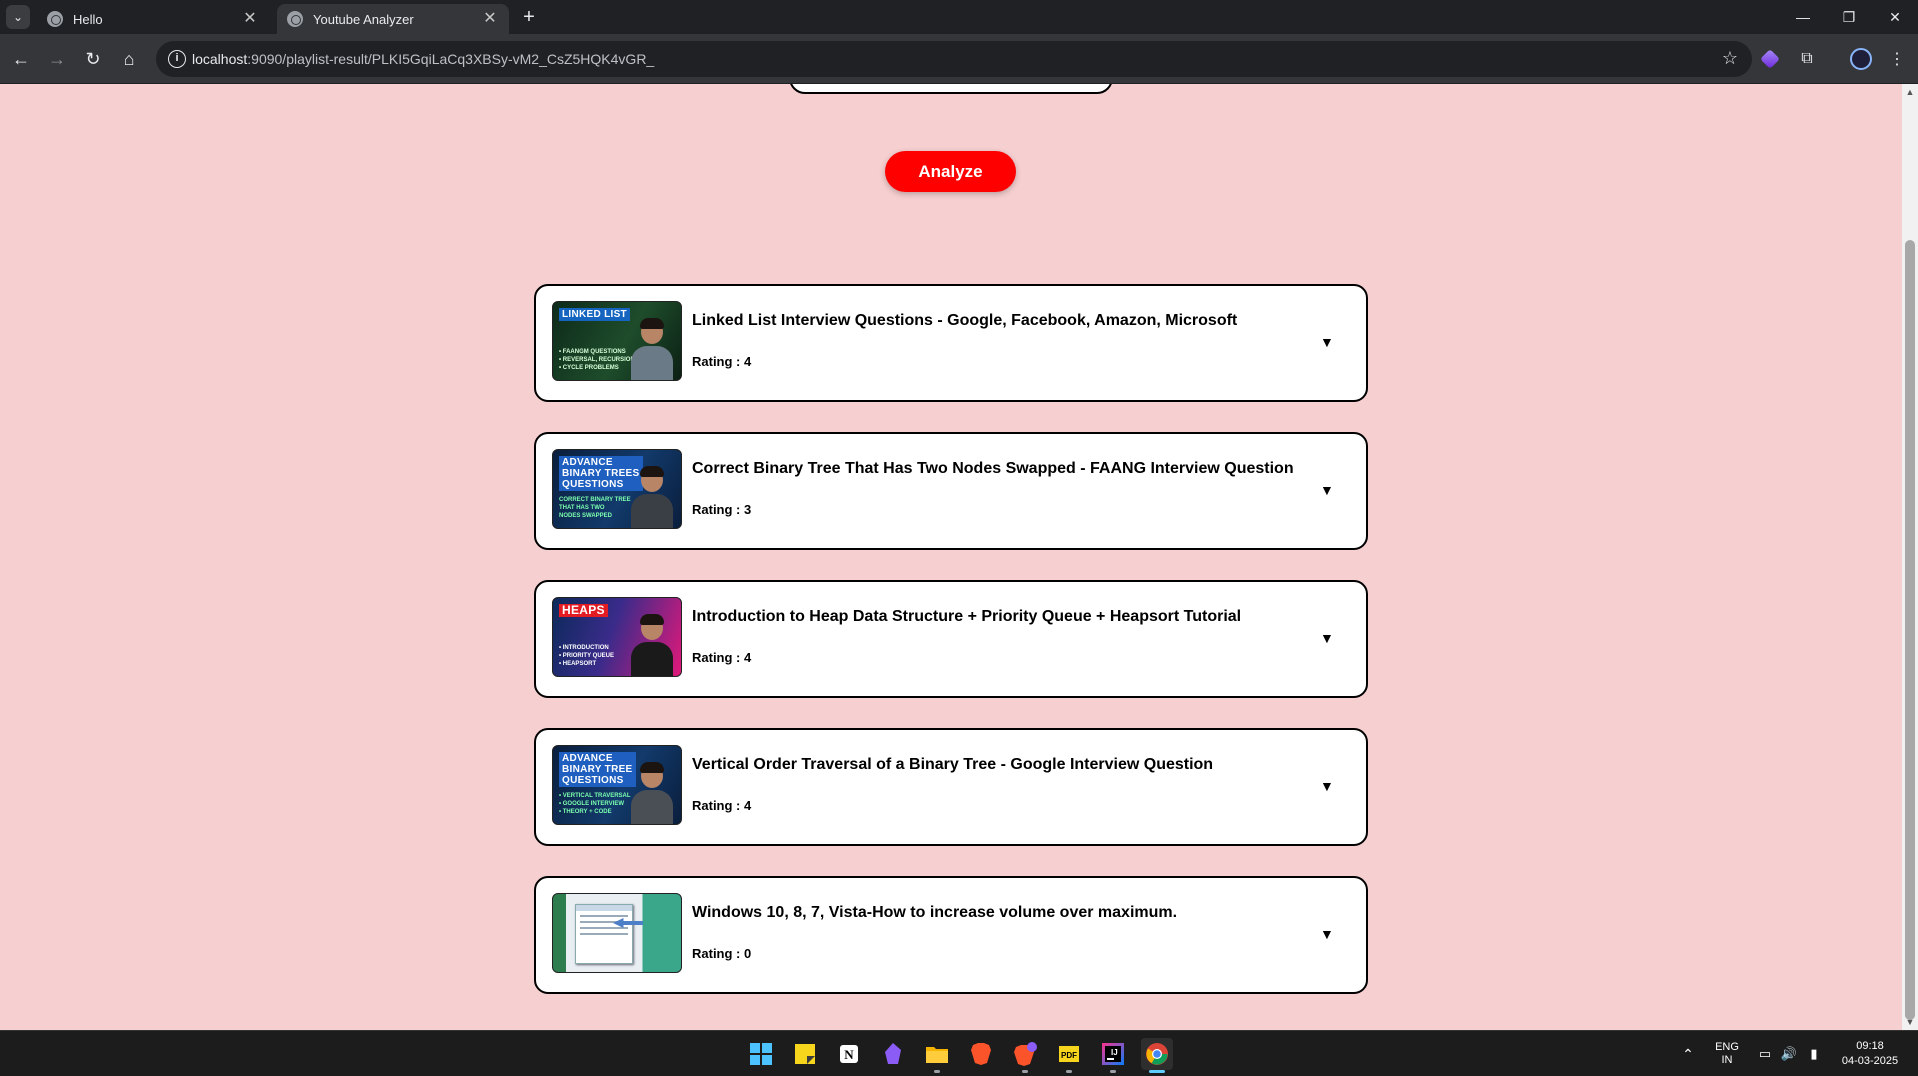 The height and width of the screenshot is (1076, 1918). Describe the element at coordinates (1069, 1055) in the screenshot. I see `pdf-app-icon: PDF` at that location.